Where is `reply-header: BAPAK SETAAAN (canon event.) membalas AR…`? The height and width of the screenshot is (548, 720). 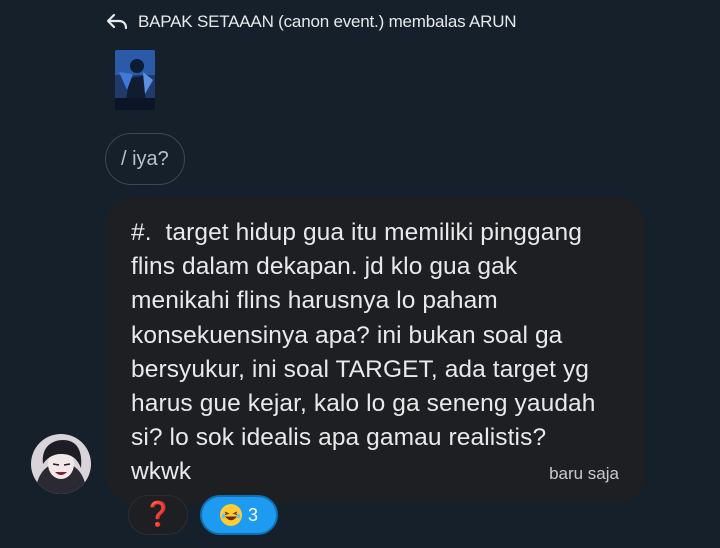 reply-header: BAPAK SETAAAN (canon event.) membalas AR… is located at coordinates (311, 22).